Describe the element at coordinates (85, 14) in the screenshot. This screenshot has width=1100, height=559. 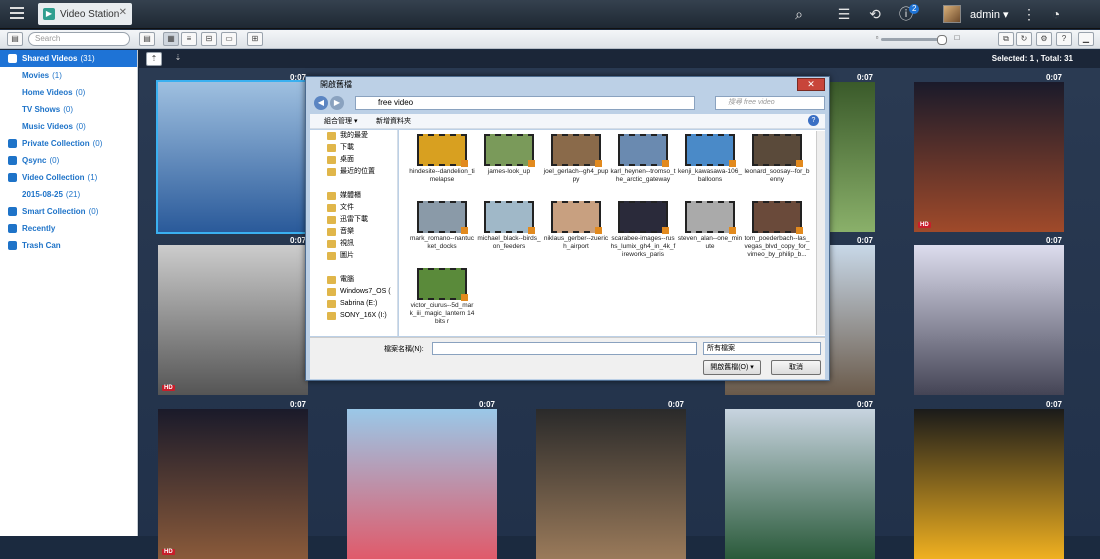
I see `app-tab: ▶ Video Station ✕` at that location.